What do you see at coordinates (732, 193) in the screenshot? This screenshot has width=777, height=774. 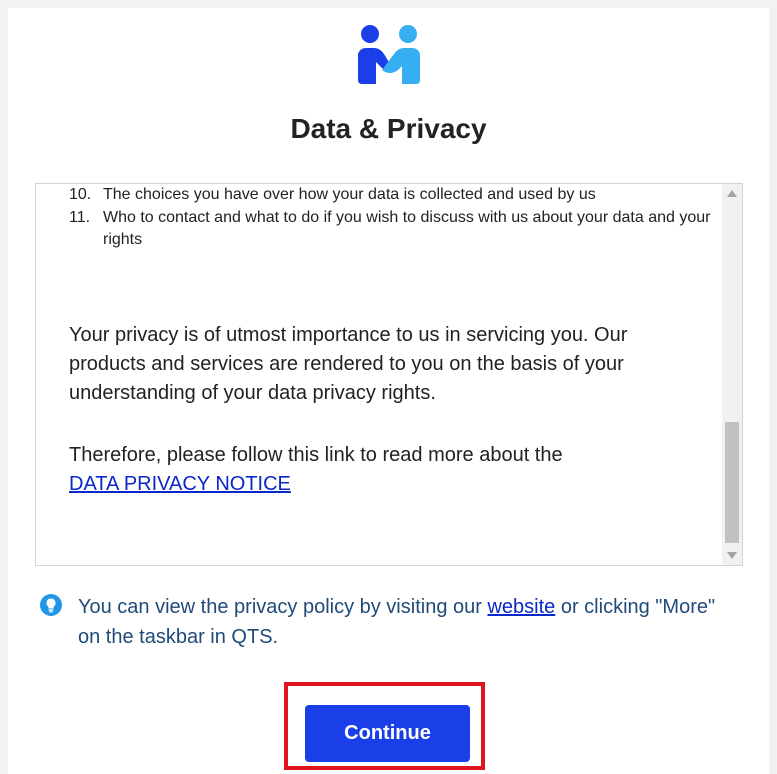 I see `scroll-up-arrow-icon` at bounding box center [732, 193].